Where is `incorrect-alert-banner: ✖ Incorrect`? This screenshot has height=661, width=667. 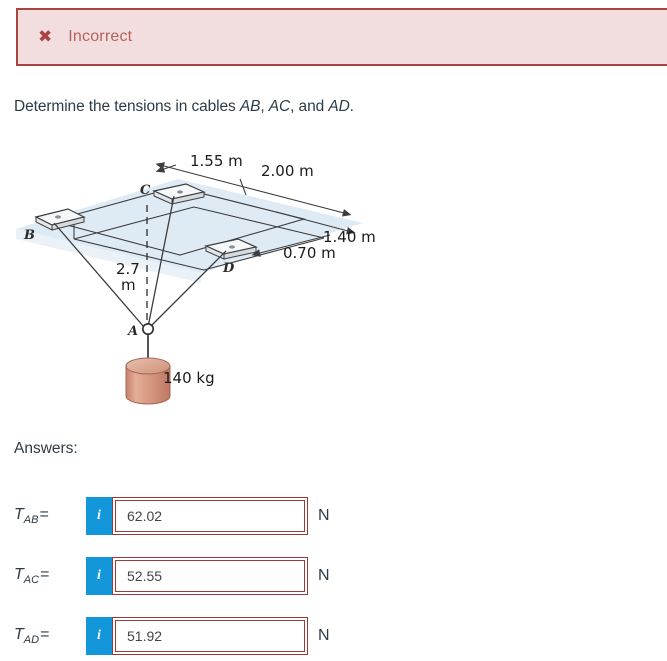 incorrect-alert-banner: ✖ Incorrect is located at coordinates (341, 37).